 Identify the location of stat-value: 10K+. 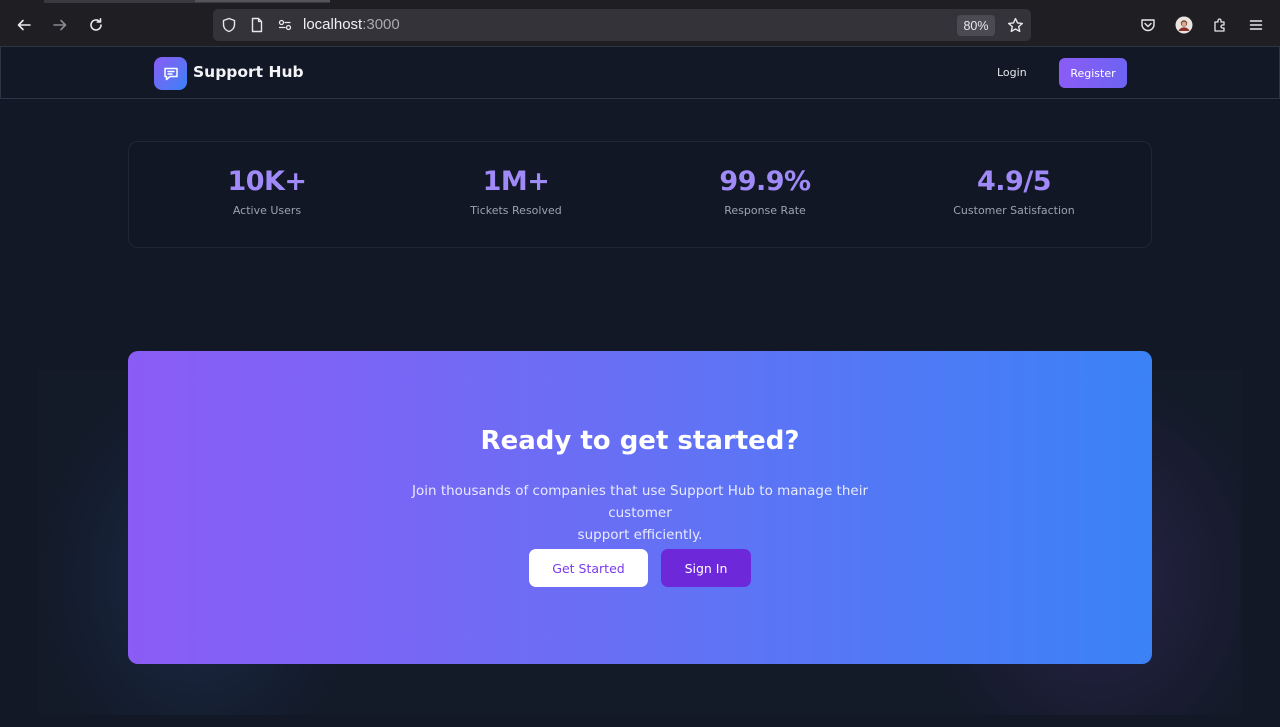
(267, 181).